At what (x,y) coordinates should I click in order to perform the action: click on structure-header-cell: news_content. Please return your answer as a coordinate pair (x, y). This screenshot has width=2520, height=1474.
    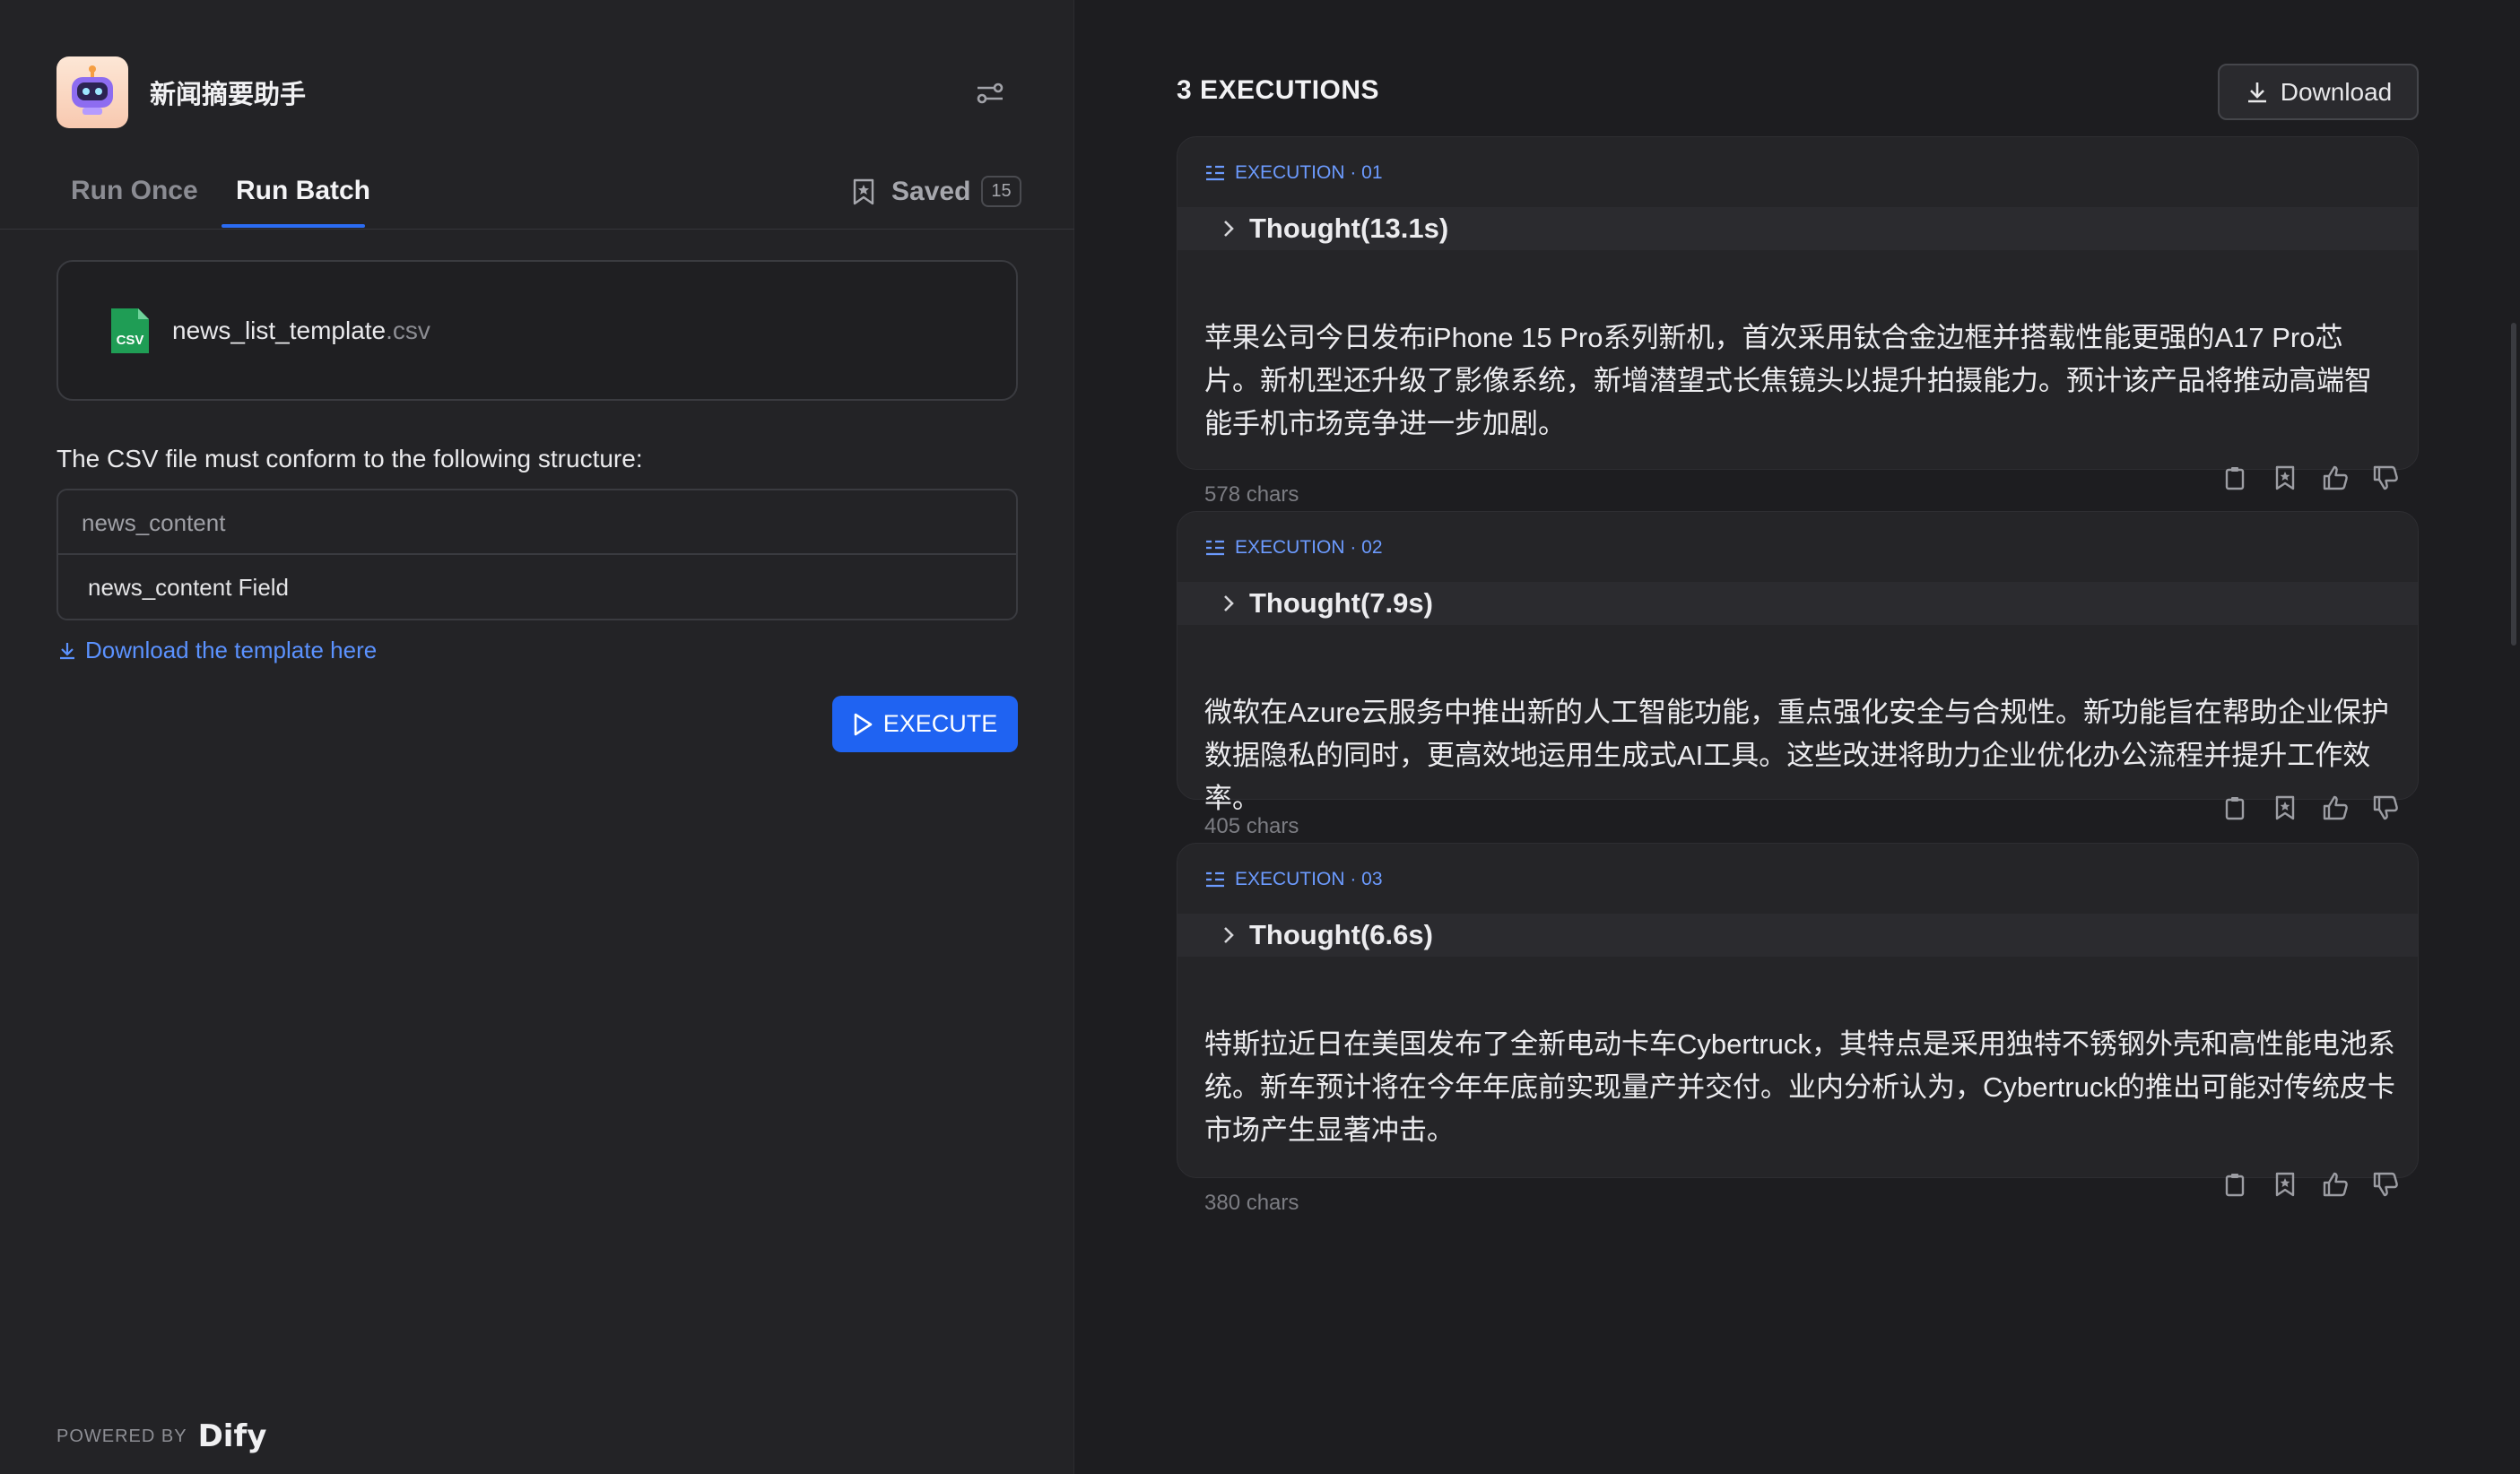
    Looking at the image, I should click on (537, 522).